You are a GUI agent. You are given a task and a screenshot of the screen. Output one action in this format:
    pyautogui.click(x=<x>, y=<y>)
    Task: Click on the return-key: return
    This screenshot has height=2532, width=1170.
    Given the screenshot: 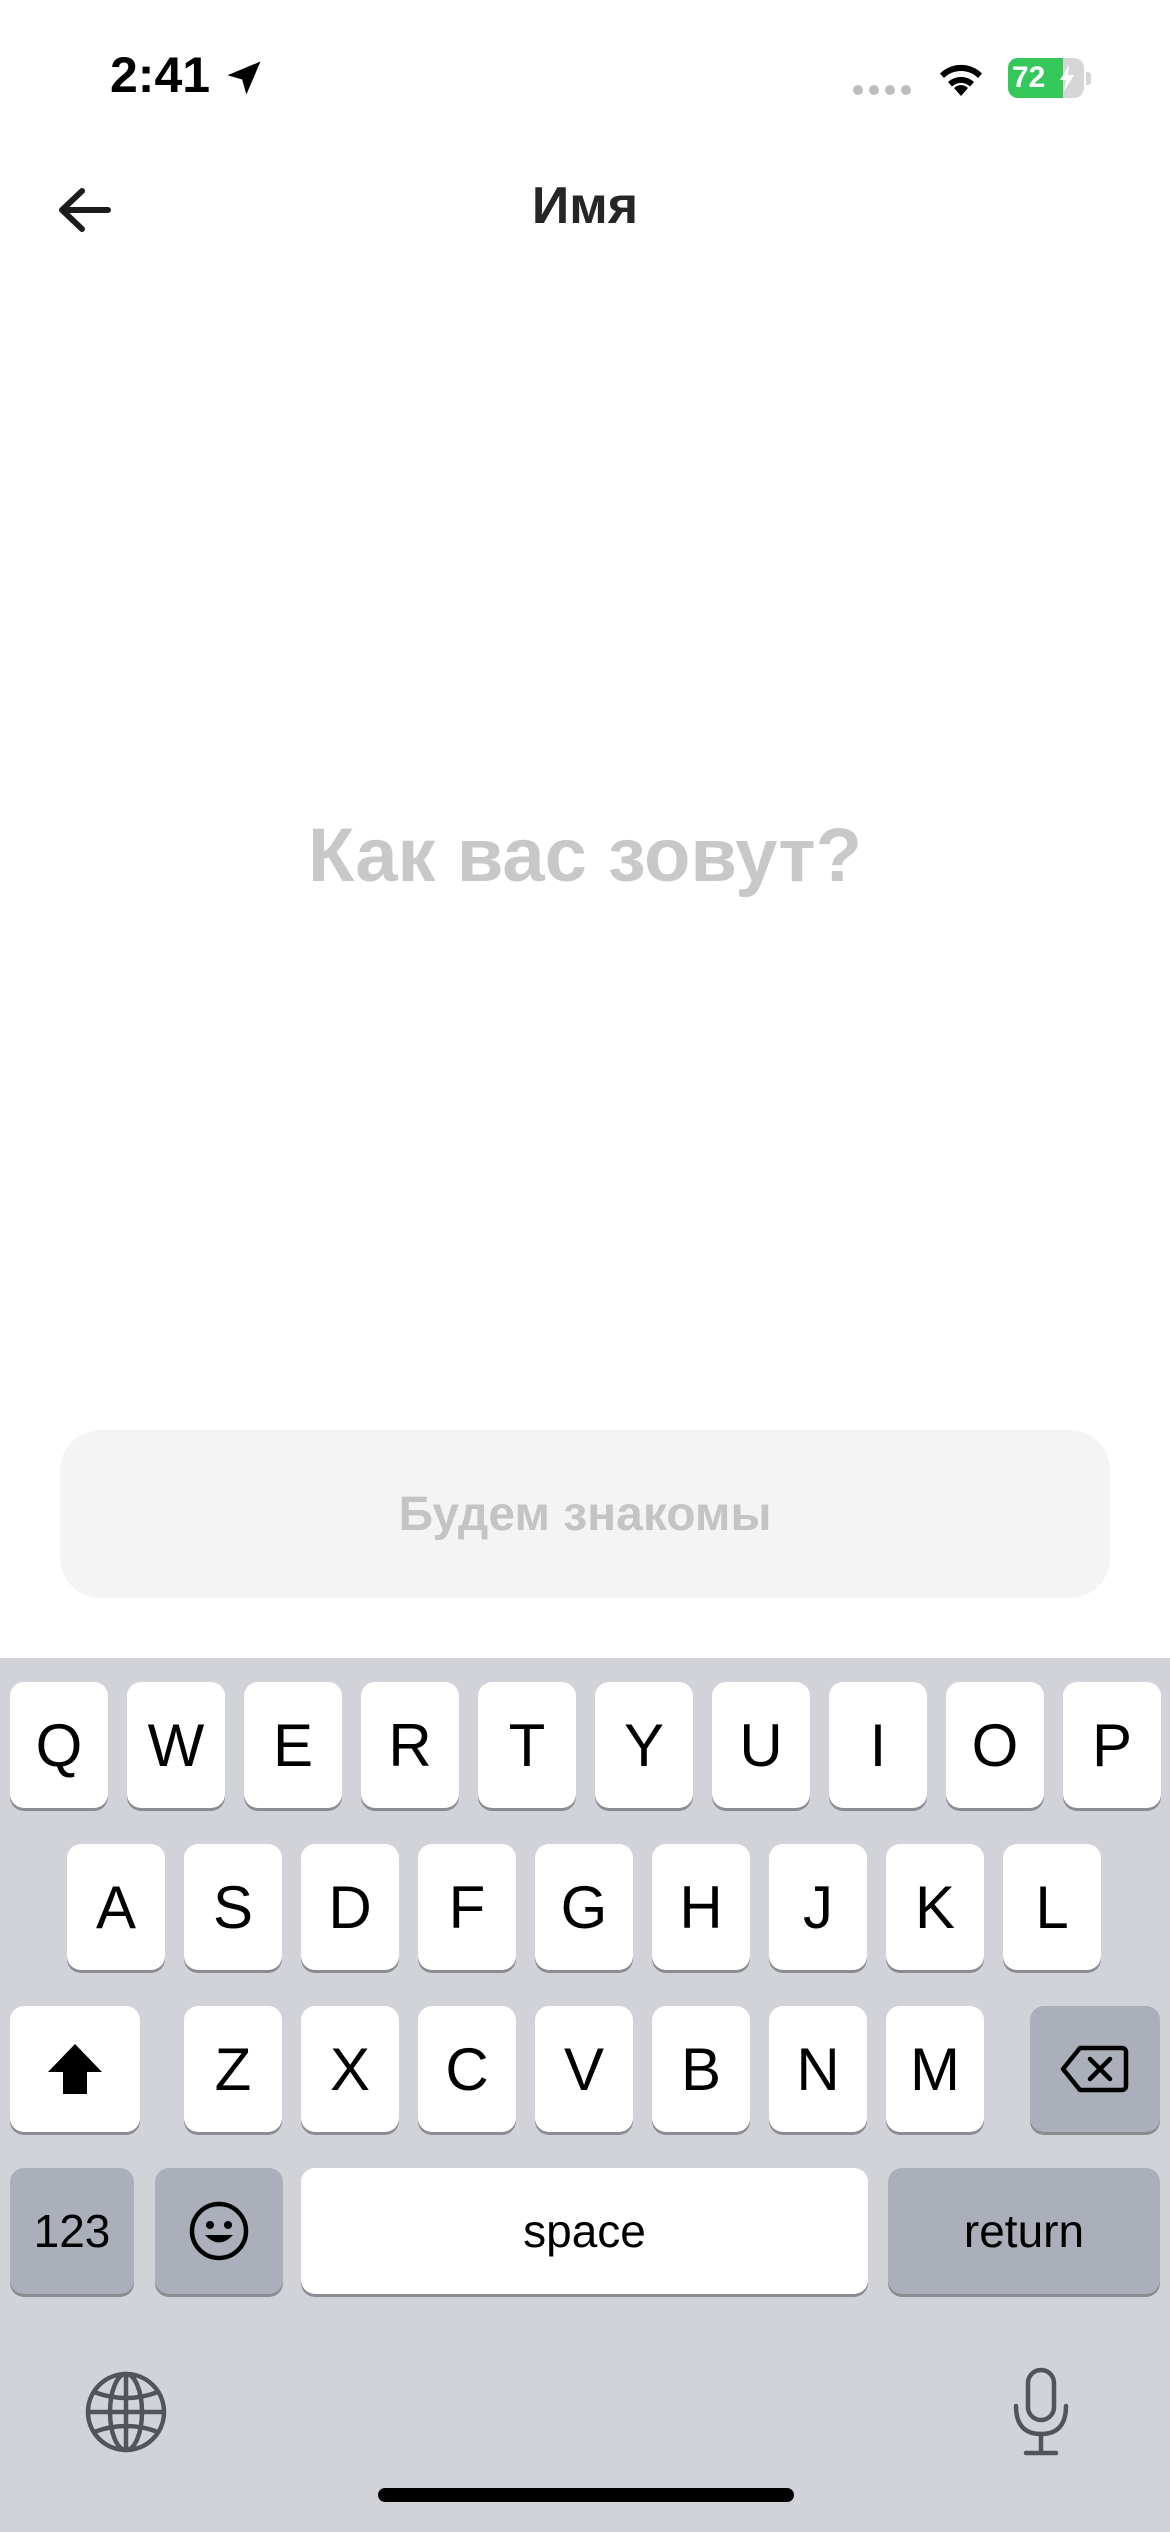 What is the action you would take?
    pyautogui.click(x=1024, y=2231)
    